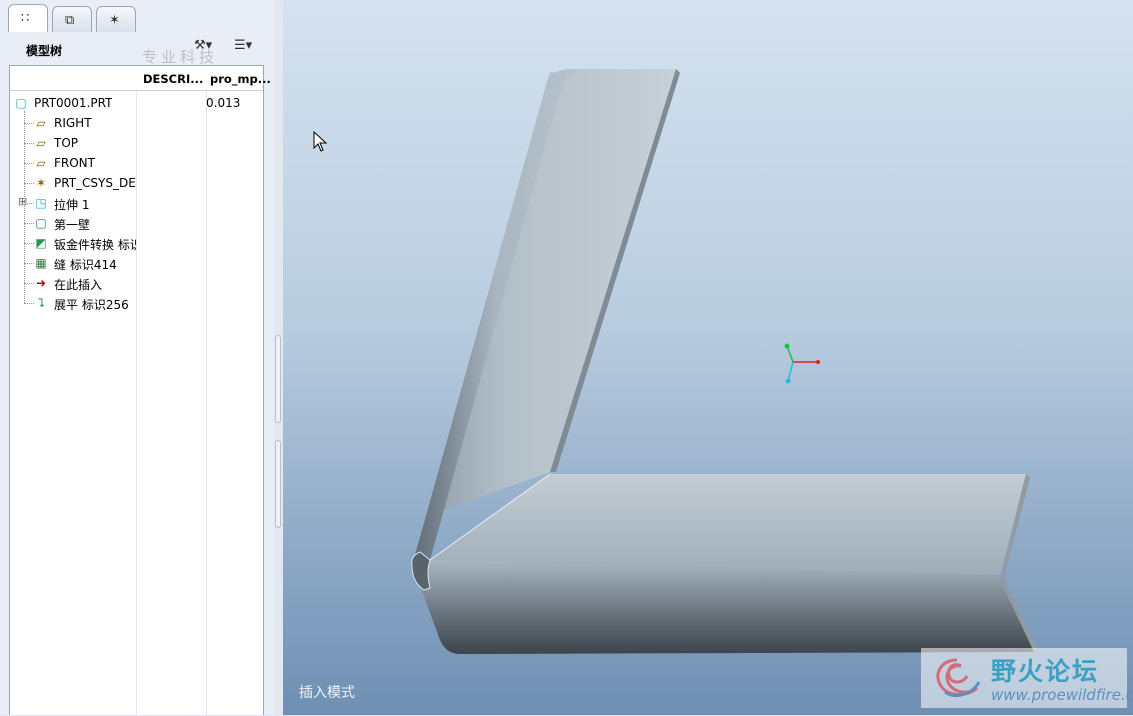  What do you see at coordinates (243, 48) in the screenshot?
I see `tree-show-icon: ☰▾` at bounding box center [243, 48].